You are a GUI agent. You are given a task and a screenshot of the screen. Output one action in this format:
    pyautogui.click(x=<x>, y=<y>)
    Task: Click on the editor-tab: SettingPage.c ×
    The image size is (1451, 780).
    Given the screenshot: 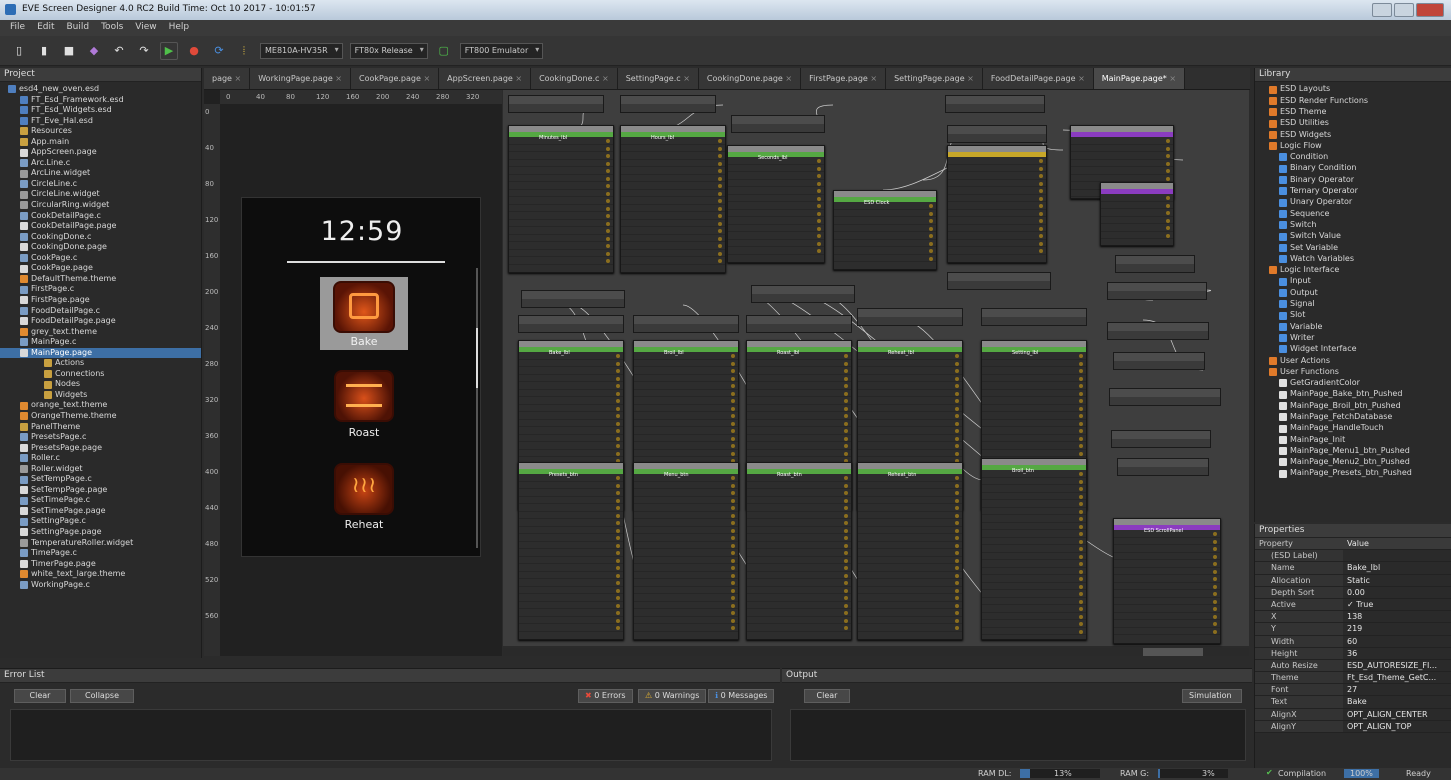 What is the action you would take?
    pyautogui.click(x=658, y=78)
    